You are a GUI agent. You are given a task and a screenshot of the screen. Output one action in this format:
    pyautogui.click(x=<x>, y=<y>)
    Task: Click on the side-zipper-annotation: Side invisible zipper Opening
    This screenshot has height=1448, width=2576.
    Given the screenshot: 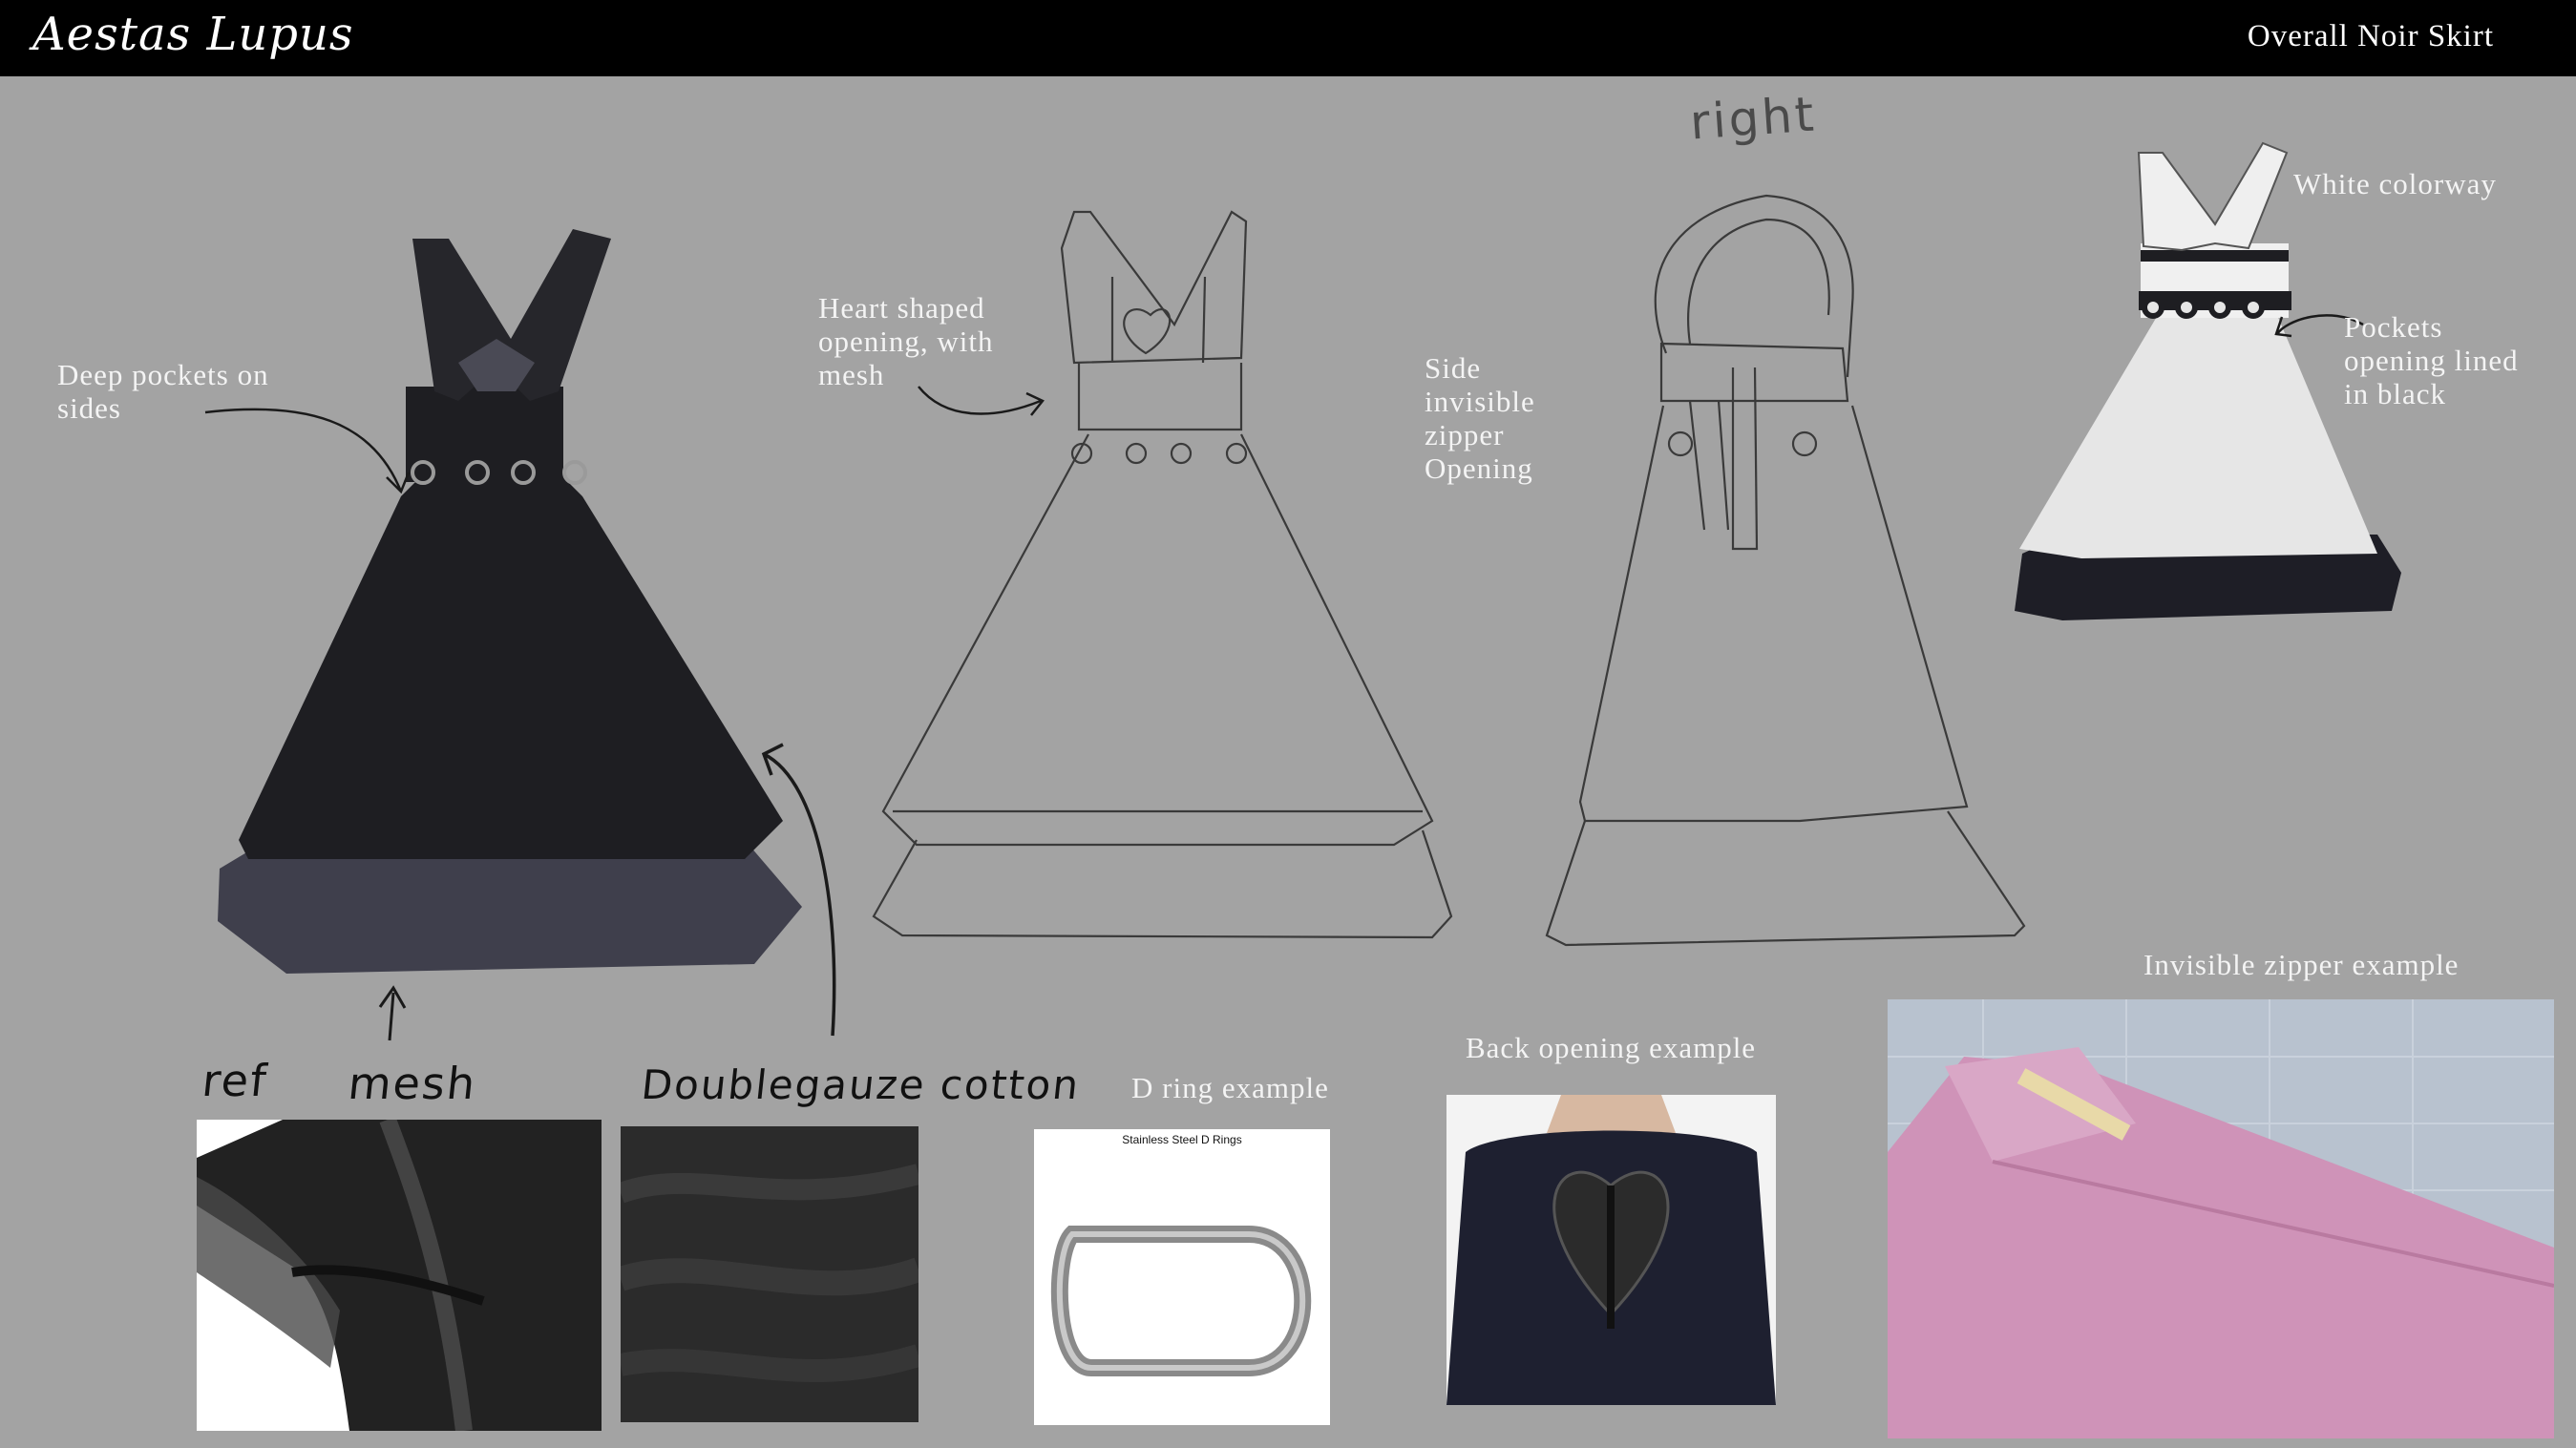 What is the action you would take?
    pyautogui.click(x=1480, y=418)
    